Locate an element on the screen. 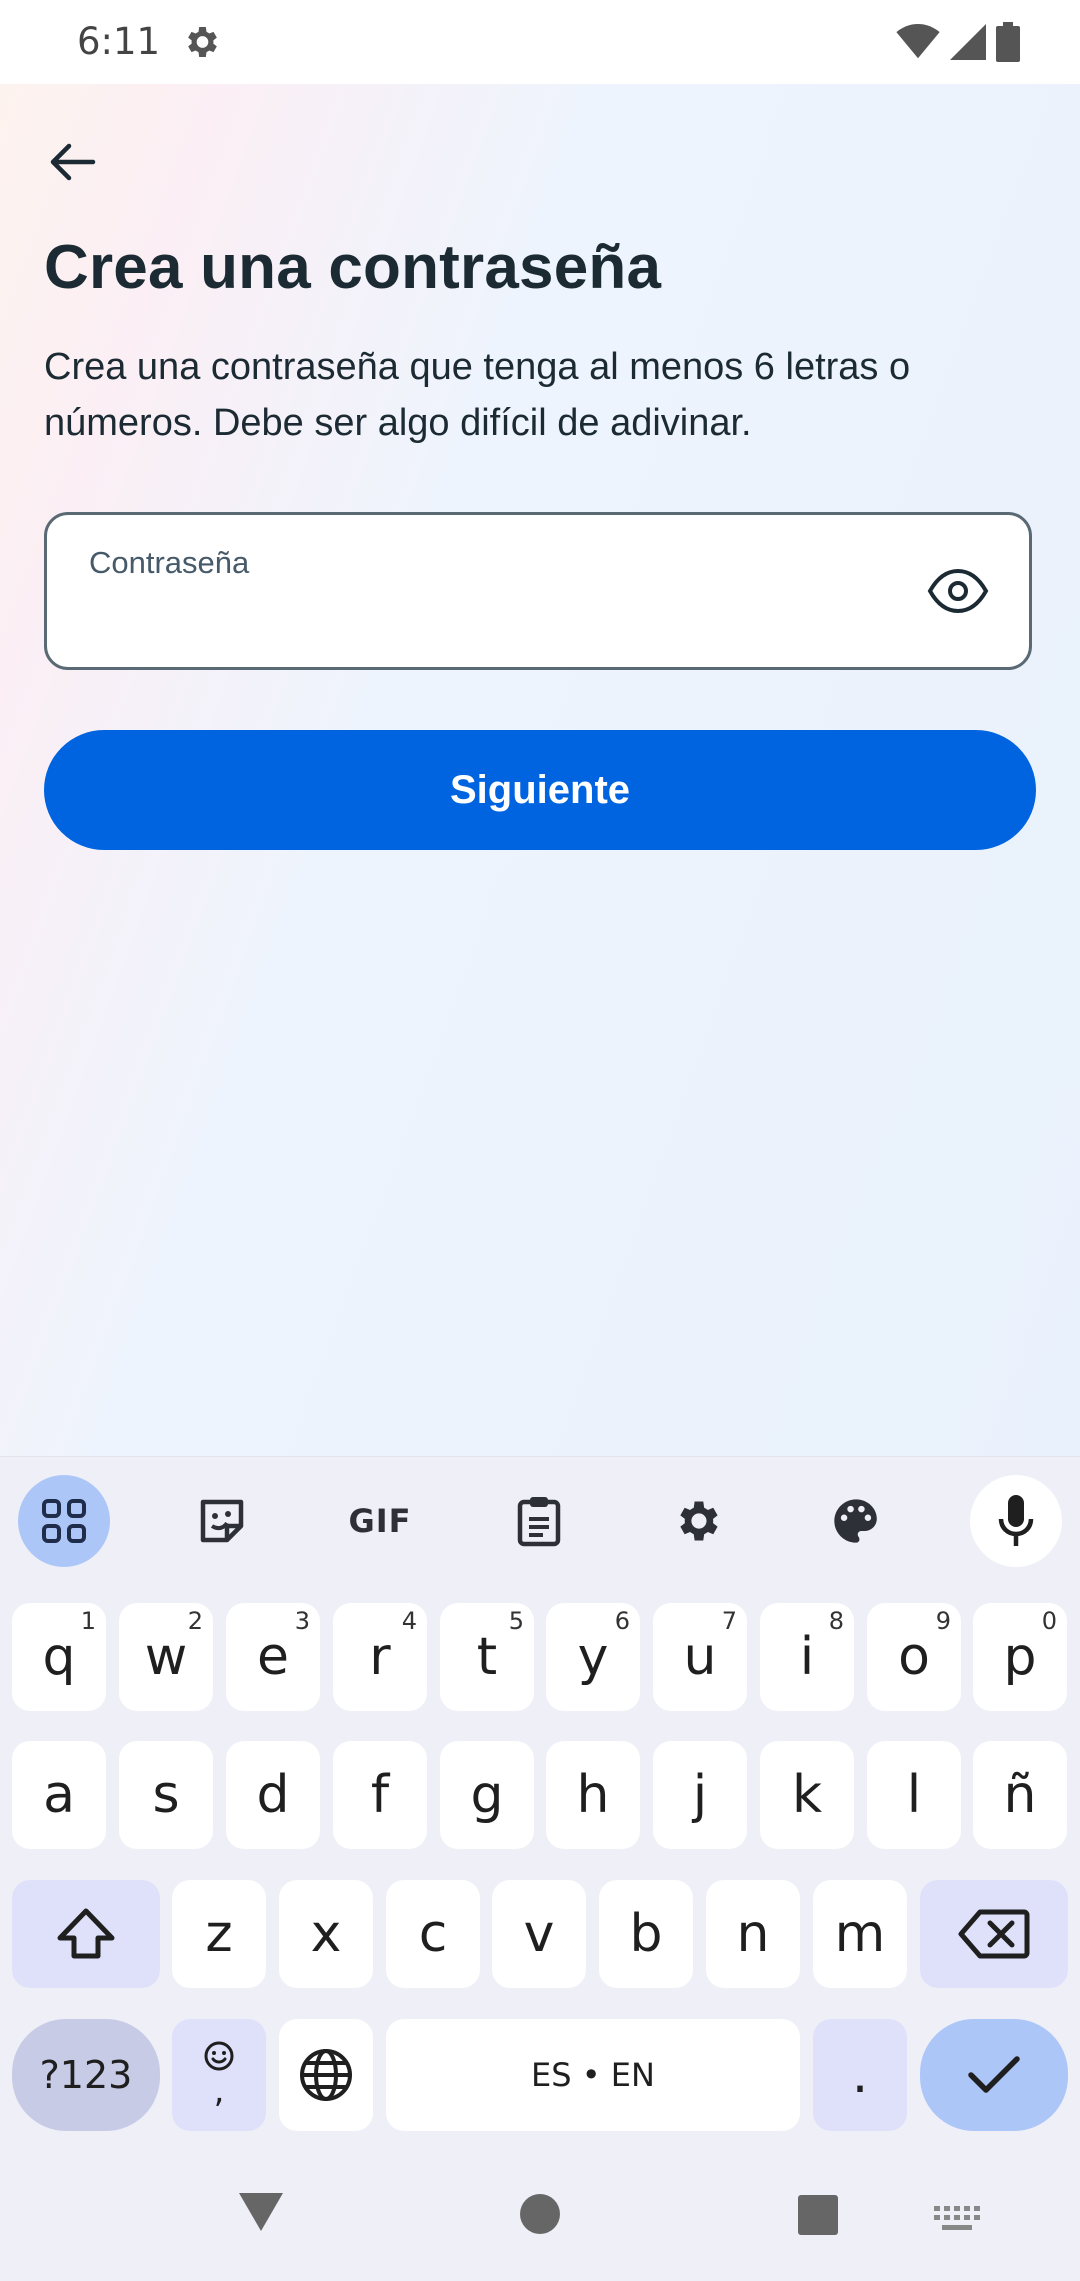 The image size is (1080, 2281). key-x: x is located at coordinates (326, 1934).